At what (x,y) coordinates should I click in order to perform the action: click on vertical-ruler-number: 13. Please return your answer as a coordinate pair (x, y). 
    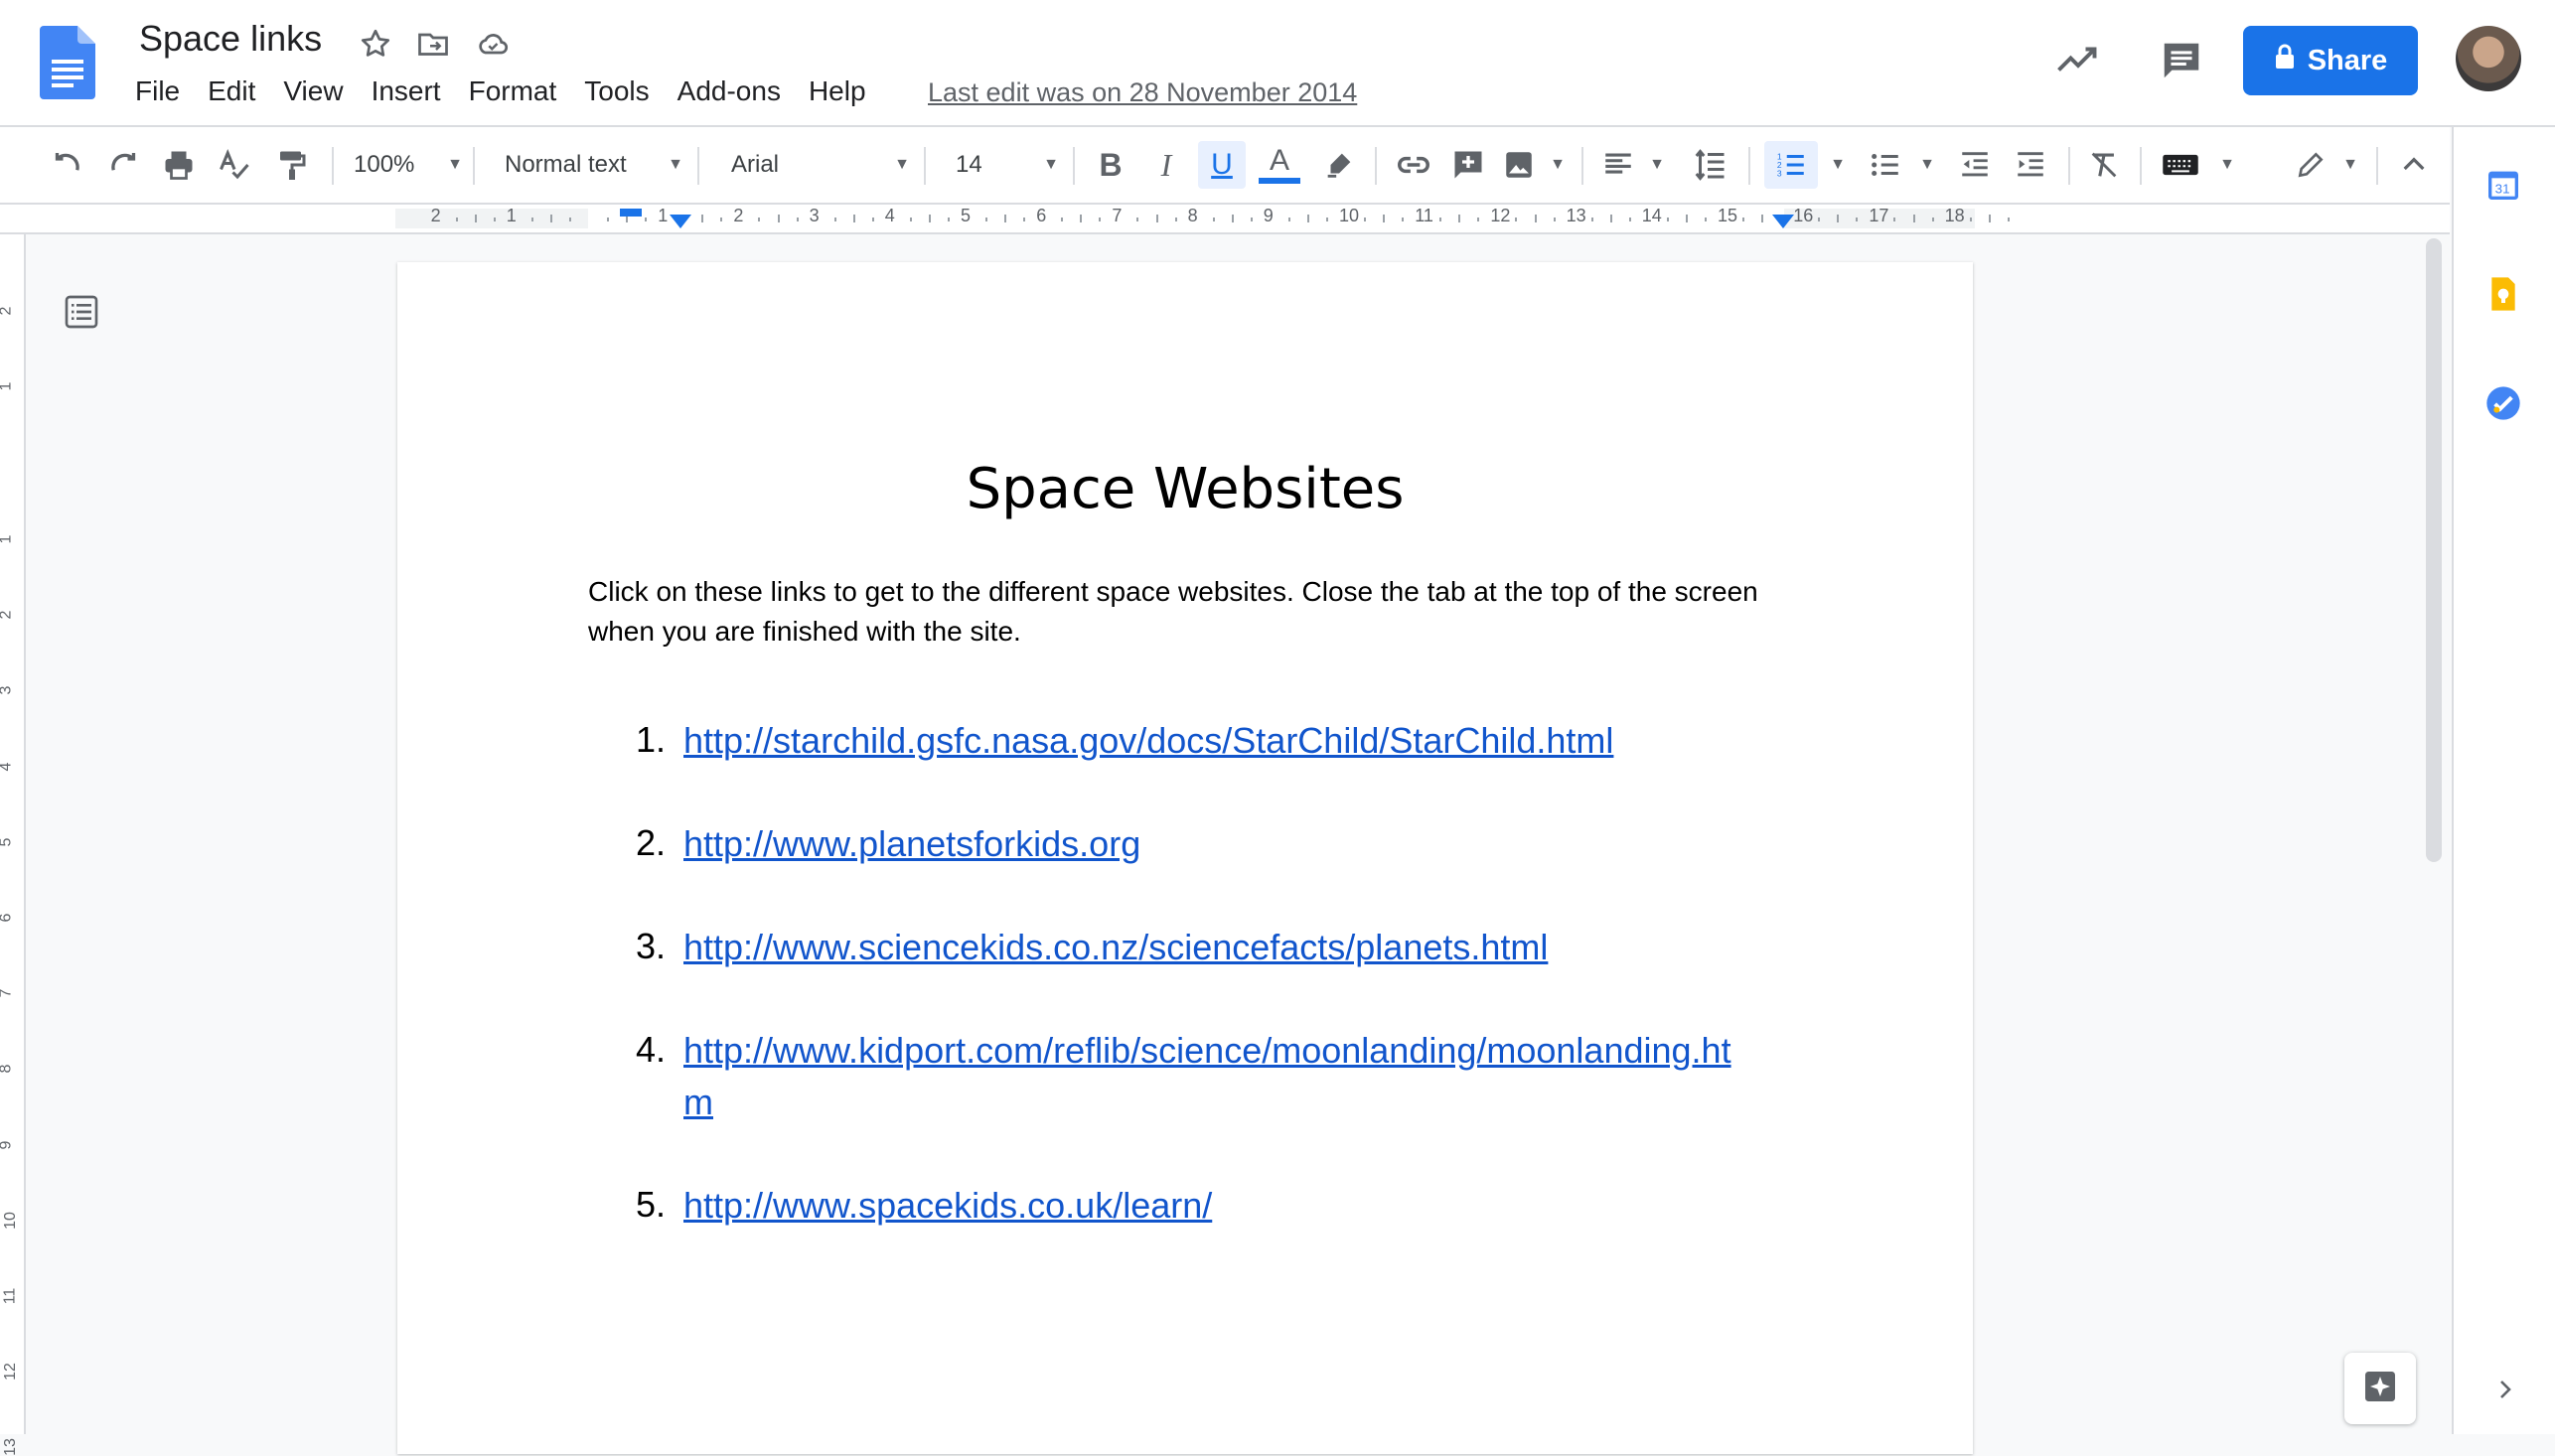
    Looking at the image, I should click on (10, 1447).